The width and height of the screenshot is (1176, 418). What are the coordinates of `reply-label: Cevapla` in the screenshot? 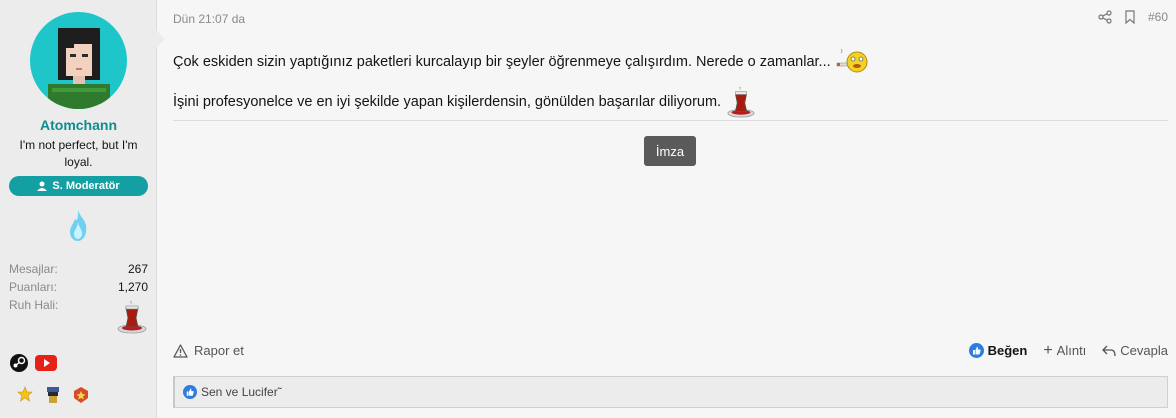 It's located at (1144, 350).